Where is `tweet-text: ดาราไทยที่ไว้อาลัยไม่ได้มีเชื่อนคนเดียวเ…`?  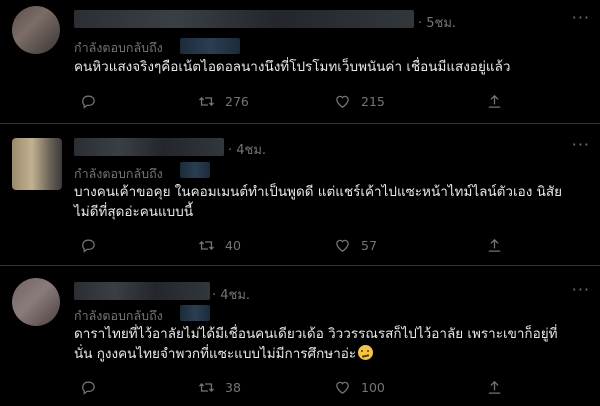 tweet-text: ดาราไทยที่ไว้อาลัยไม่ได้มีเชื่อนคนเดียวเ… is located at coordinates (330, 344).